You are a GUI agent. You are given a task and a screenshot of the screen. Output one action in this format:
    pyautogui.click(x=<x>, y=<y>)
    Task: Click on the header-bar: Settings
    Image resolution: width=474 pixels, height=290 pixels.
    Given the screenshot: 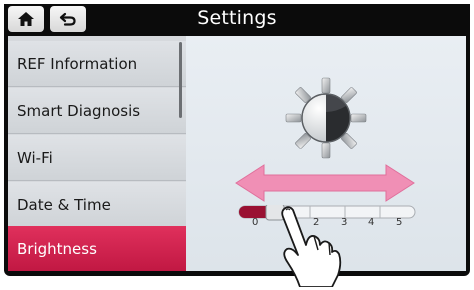 What is the action you would take?
    pyautogui.click(x=237, y=20)
    